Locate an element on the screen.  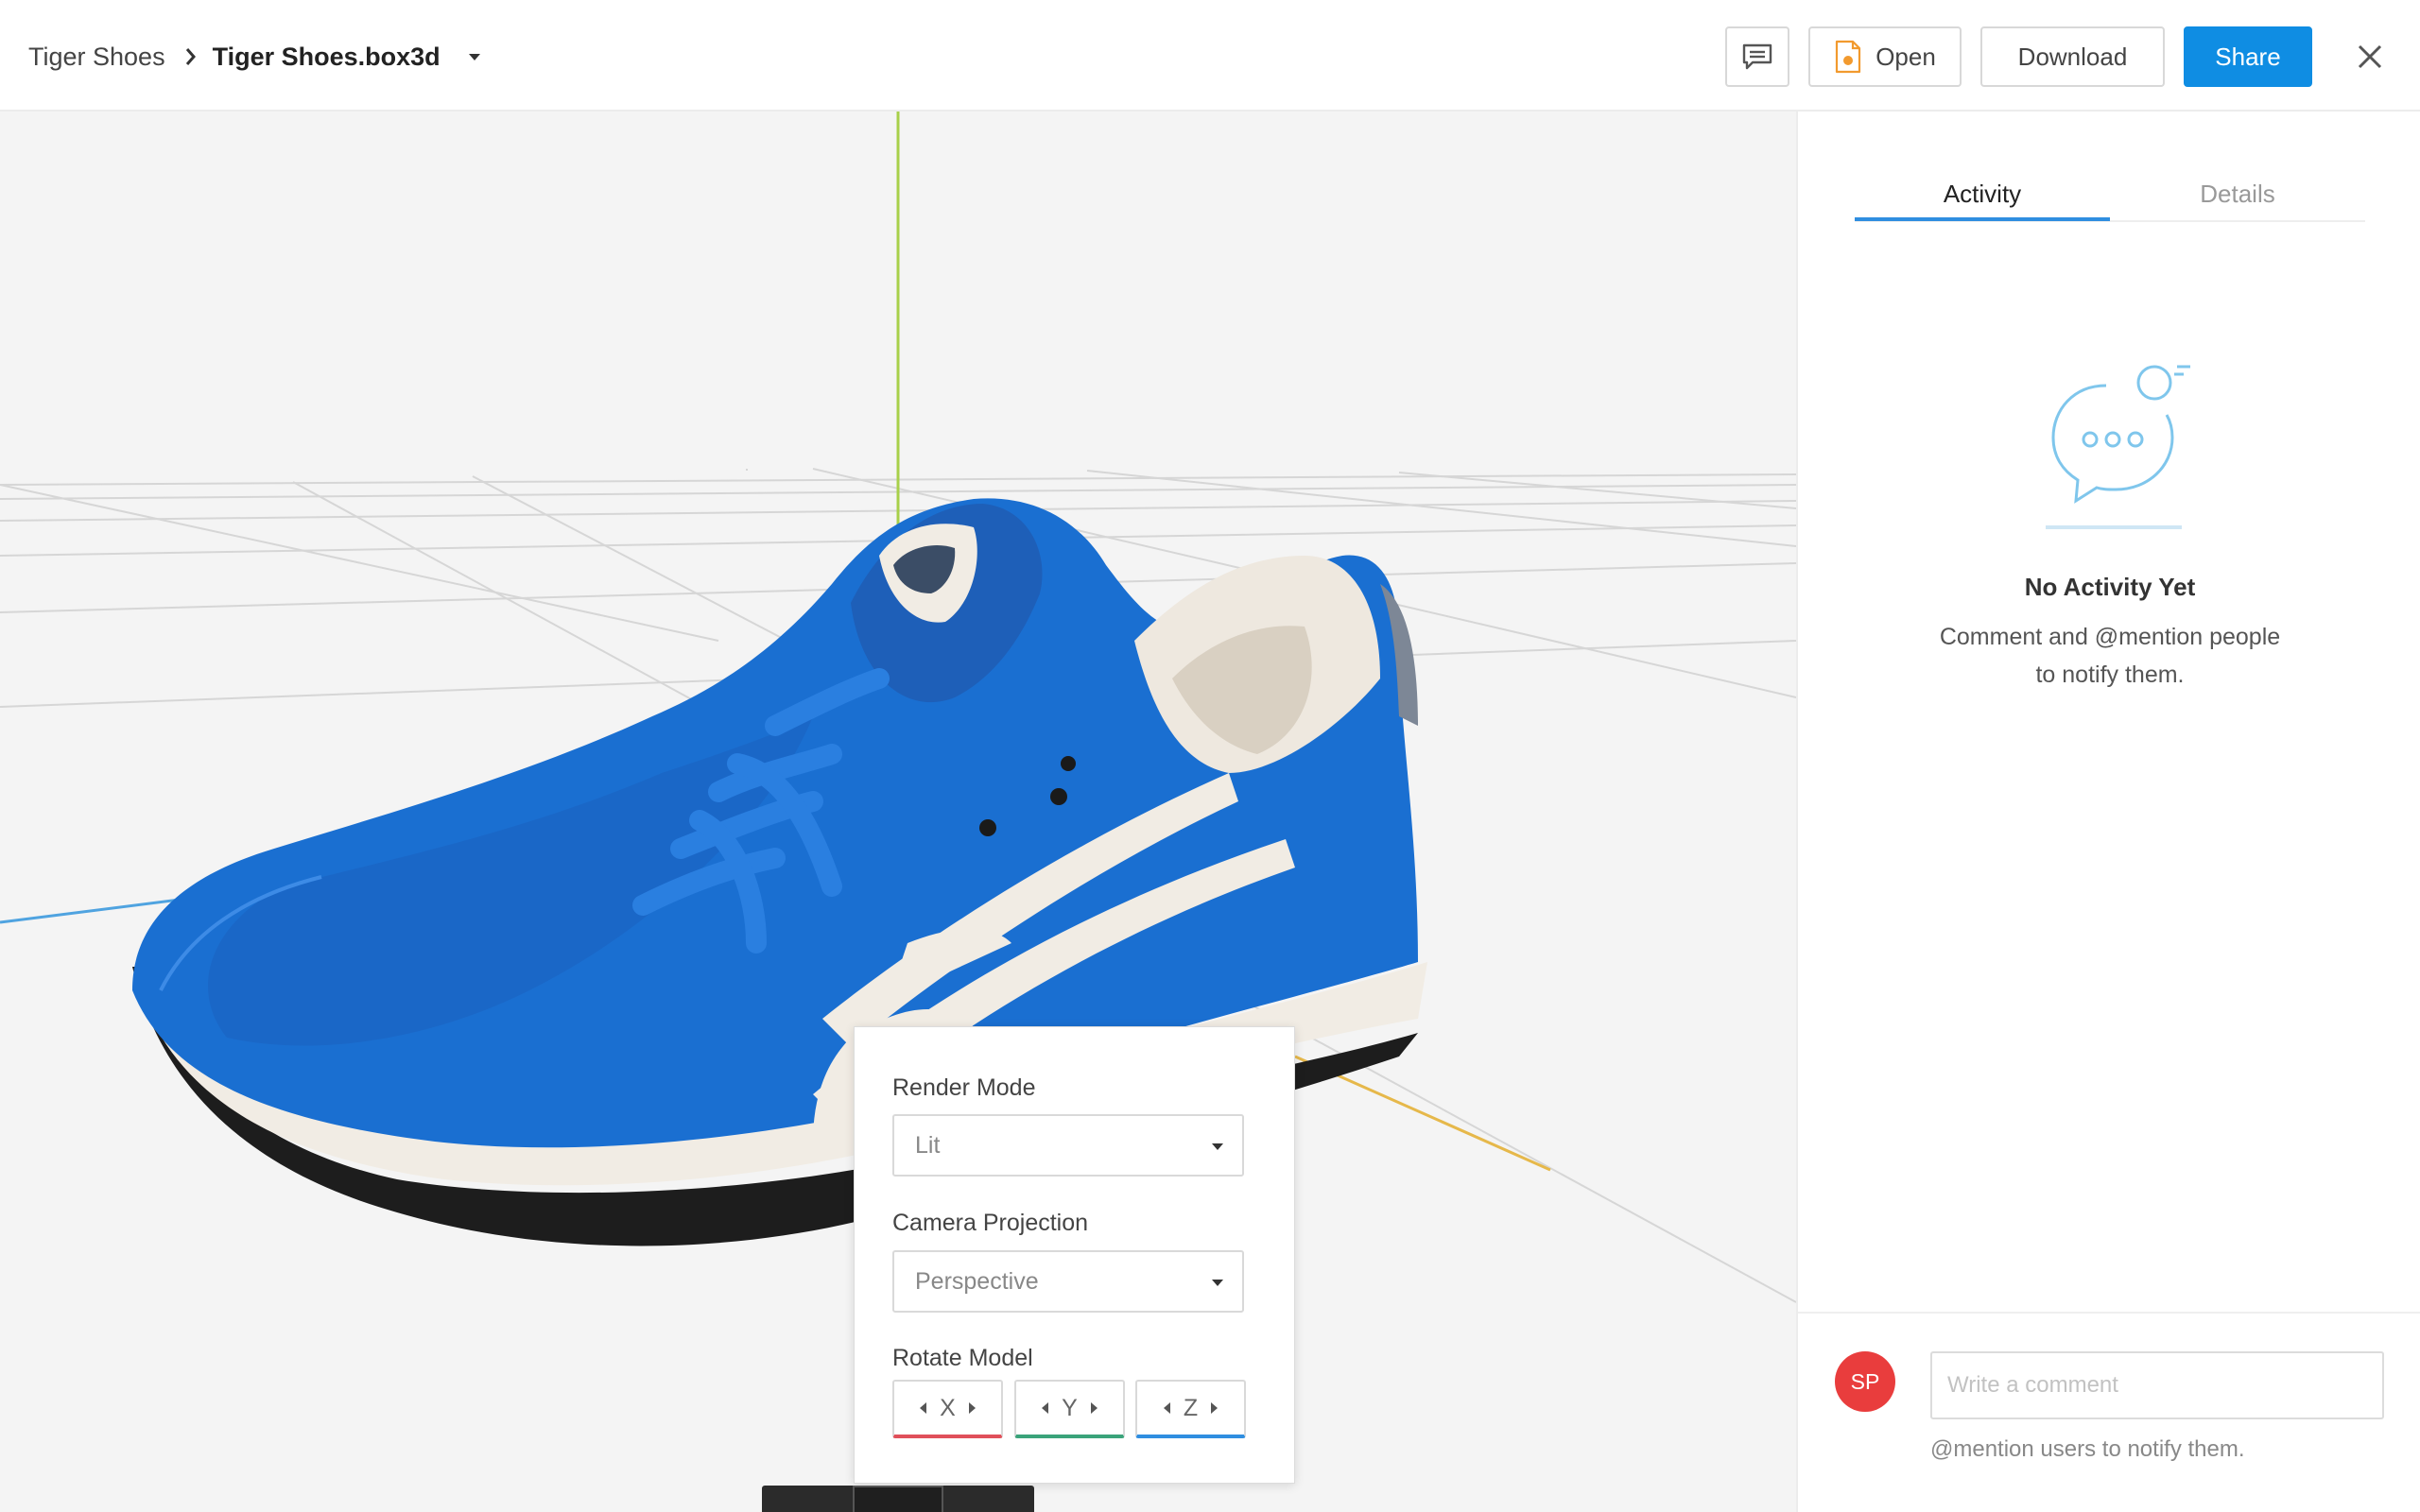
share-button: Share is located at coordinates (2248, 56).